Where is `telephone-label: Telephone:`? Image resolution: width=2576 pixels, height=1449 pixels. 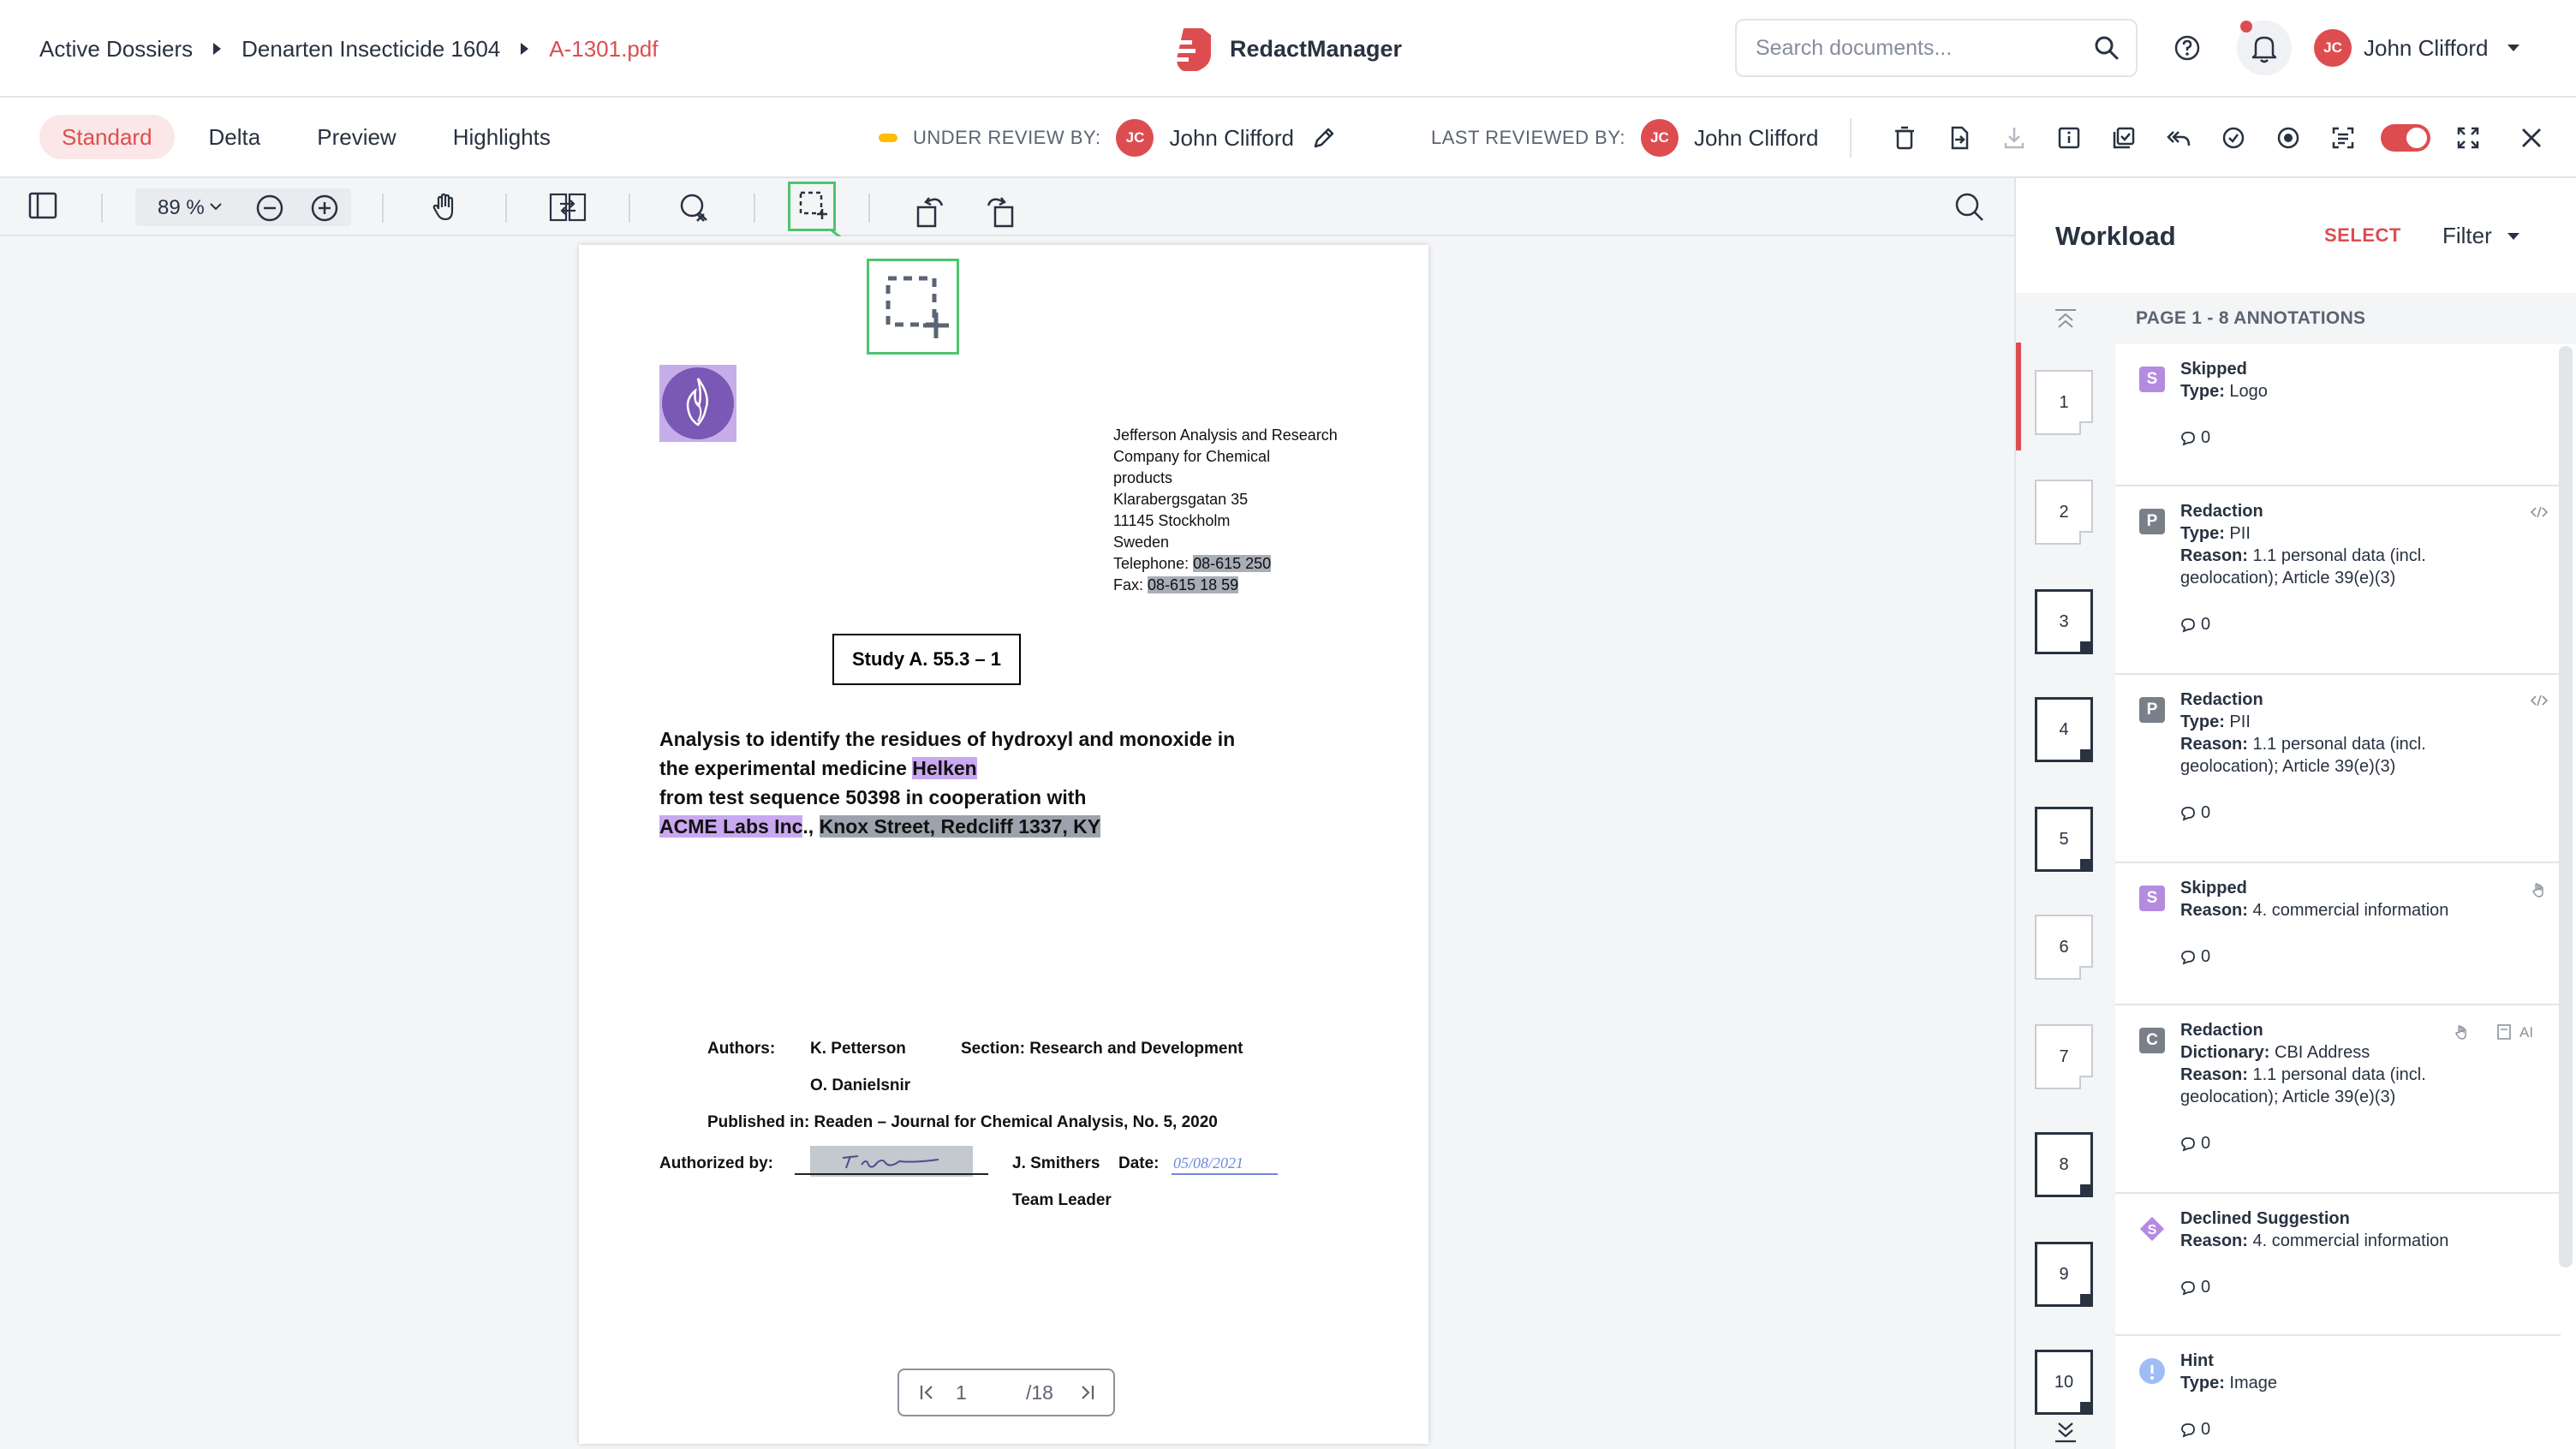
telephone-label: Telephone: is located at coordinates (1153, 563).